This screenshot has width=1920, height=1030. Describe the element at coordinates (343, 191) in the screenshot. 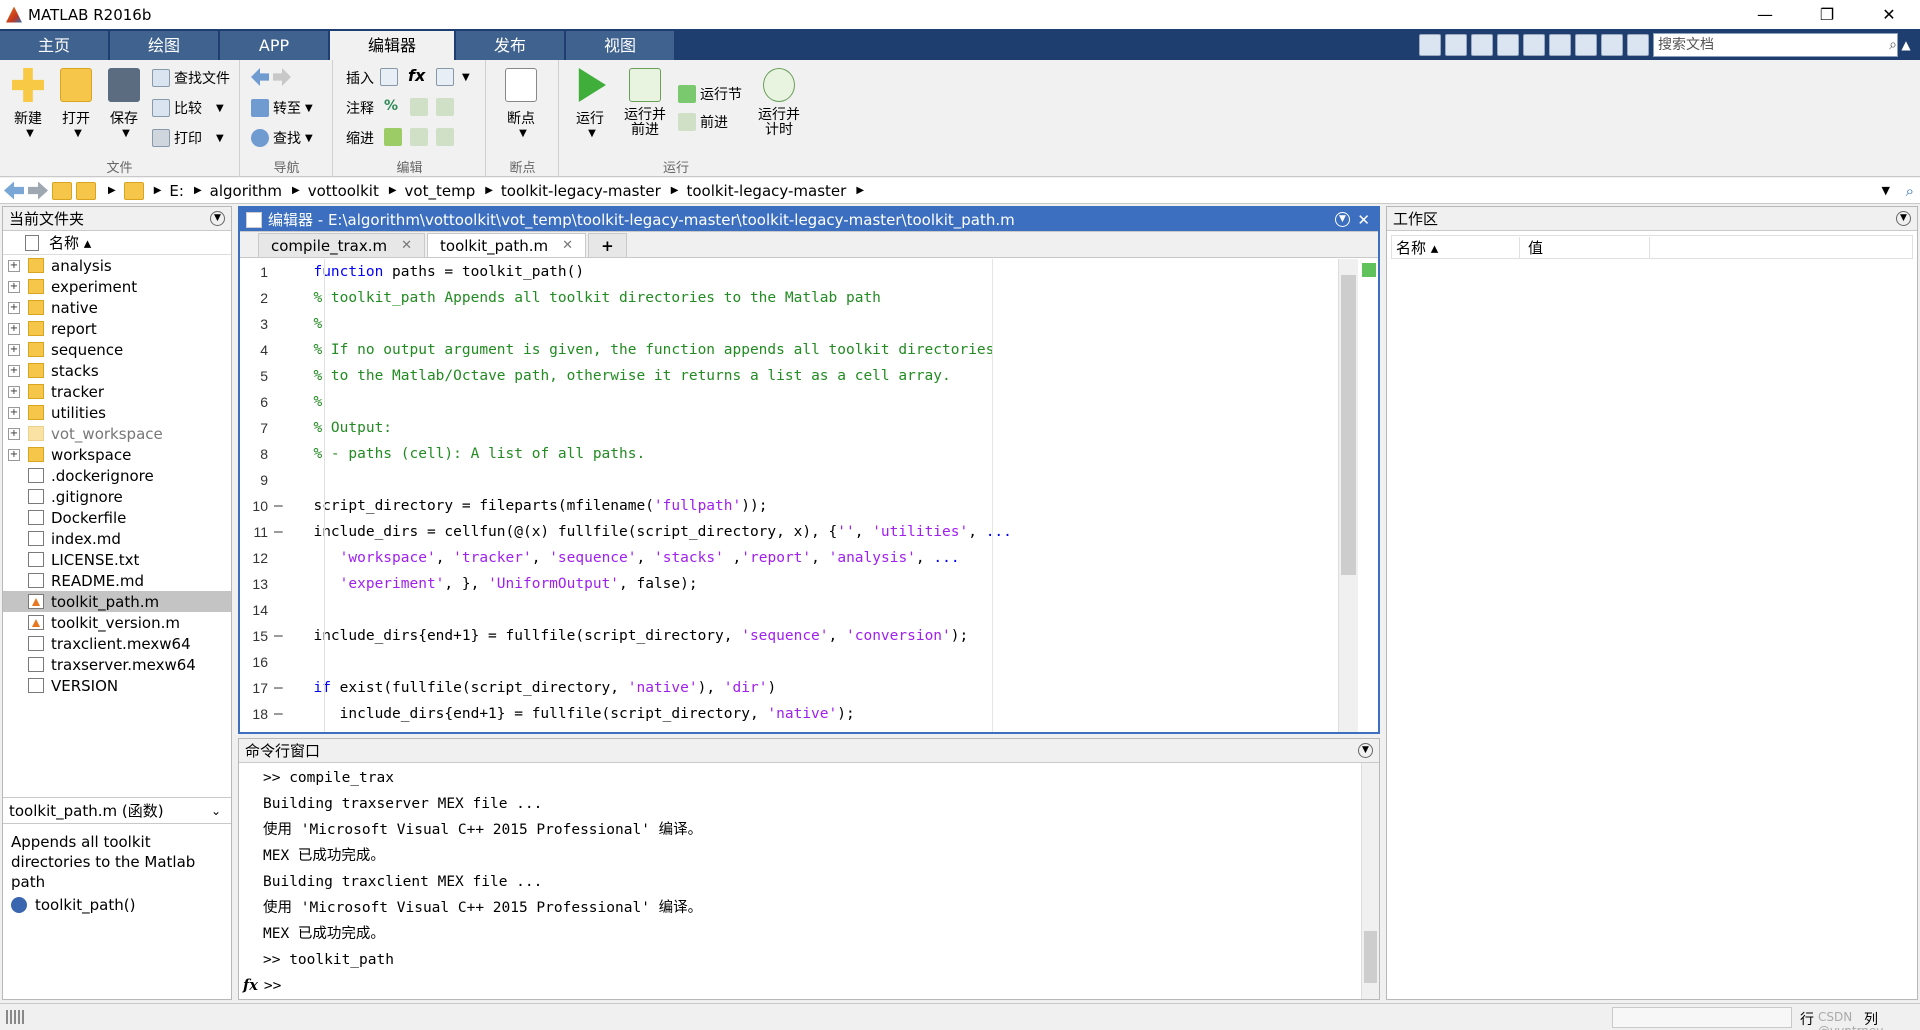

I see `breadcrumb-vottoolkit: vottoolkit` at that location.